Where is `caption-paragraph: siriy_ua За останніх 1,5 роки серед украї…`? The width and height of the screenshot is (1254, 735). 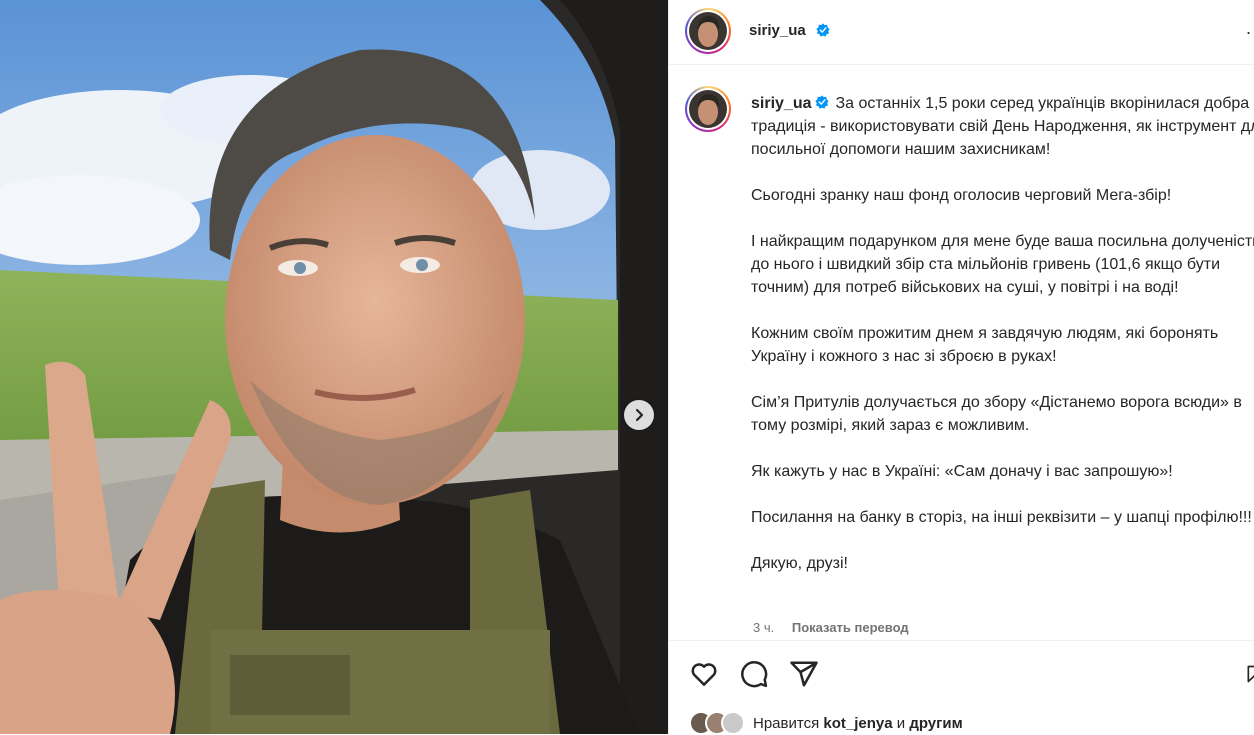 caption-paragraph: siriy_ua За останніх 1,5 роки серед украї… is located at coordinates (1002, 126).